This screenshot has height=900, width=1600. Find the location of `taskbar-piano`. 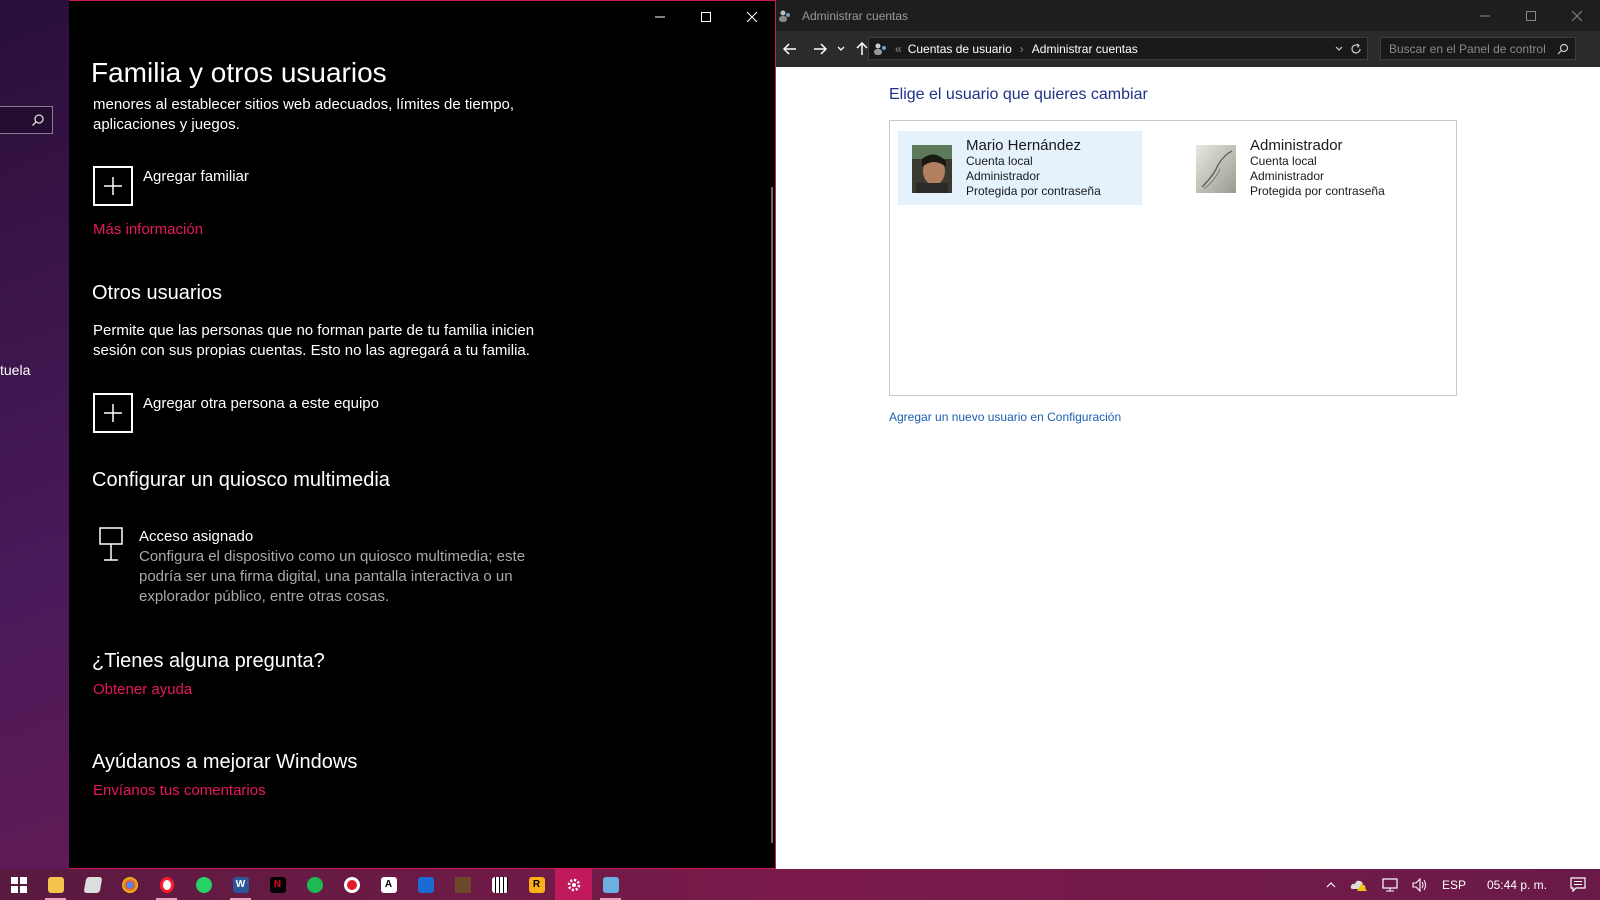

taskbar-piano is located at coordinates (499, 884).